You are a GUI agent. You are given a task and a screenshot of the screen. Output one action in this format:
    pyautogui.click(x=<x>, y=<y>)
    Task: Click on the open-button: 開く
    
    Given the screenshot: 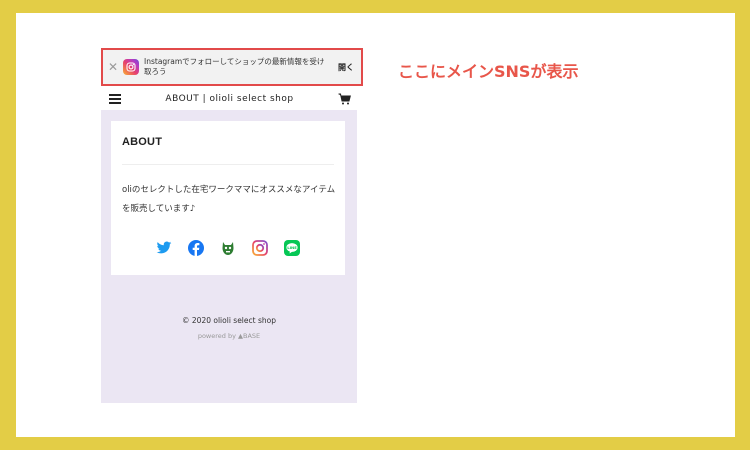 What is the action you would take?
    pyautogui.click(x=346, y=67)
    